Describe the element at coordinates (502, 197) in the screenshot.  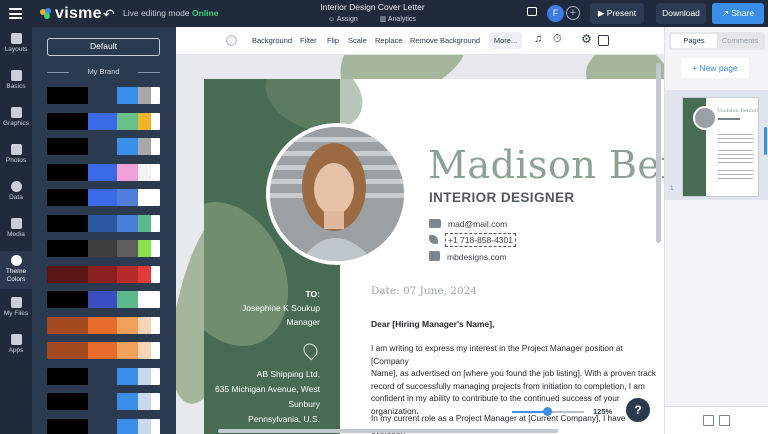
I see `candidate-title: INTERIOR DESIGNER` at that location.